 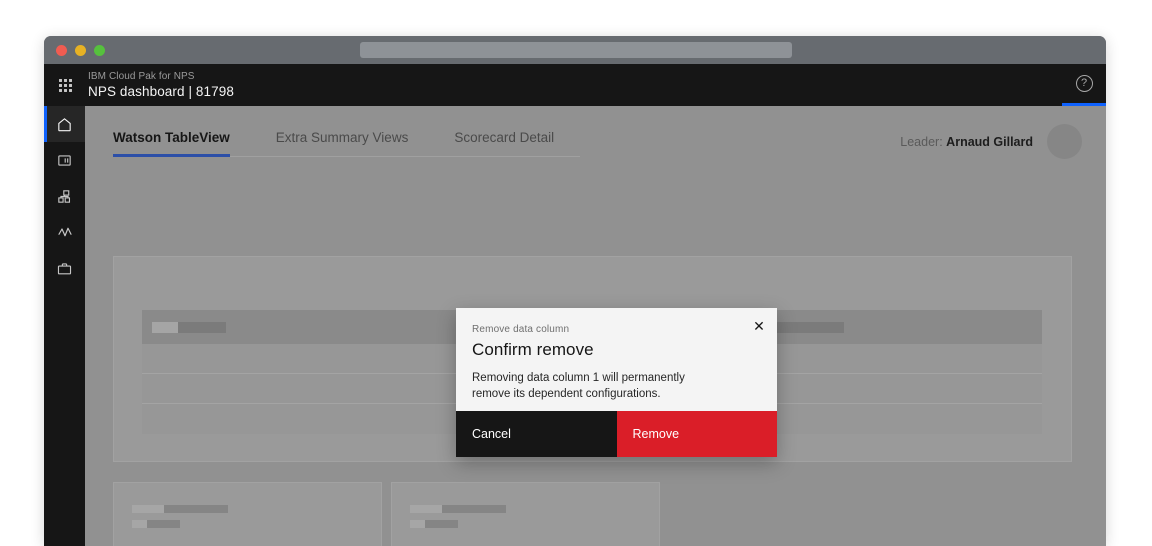 I want to click on modal-label: Remove data column, so click(x=521, y=329).